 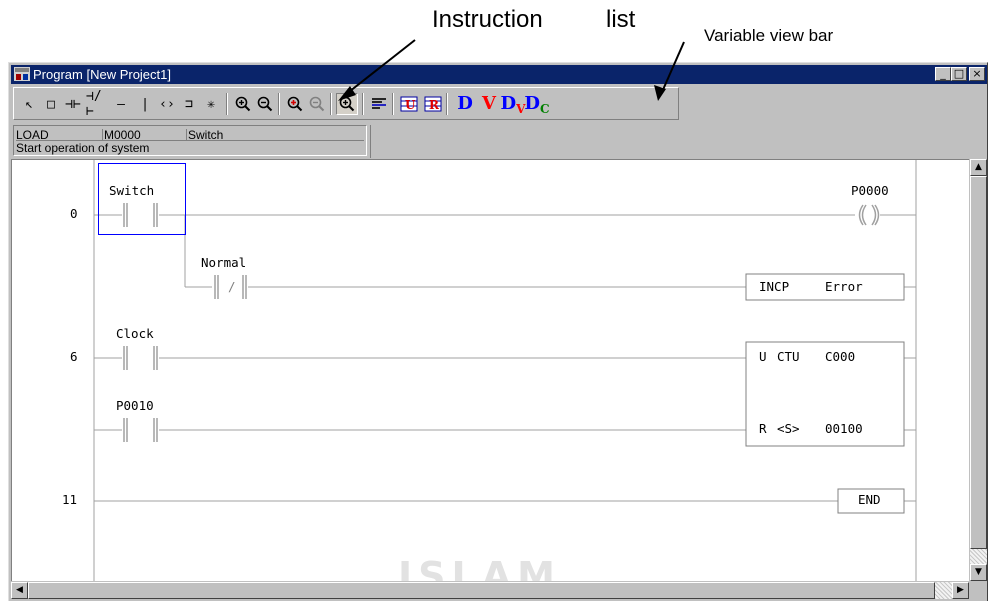 I want to click on ctu-preset: 00100, so click(x=844, y=428).